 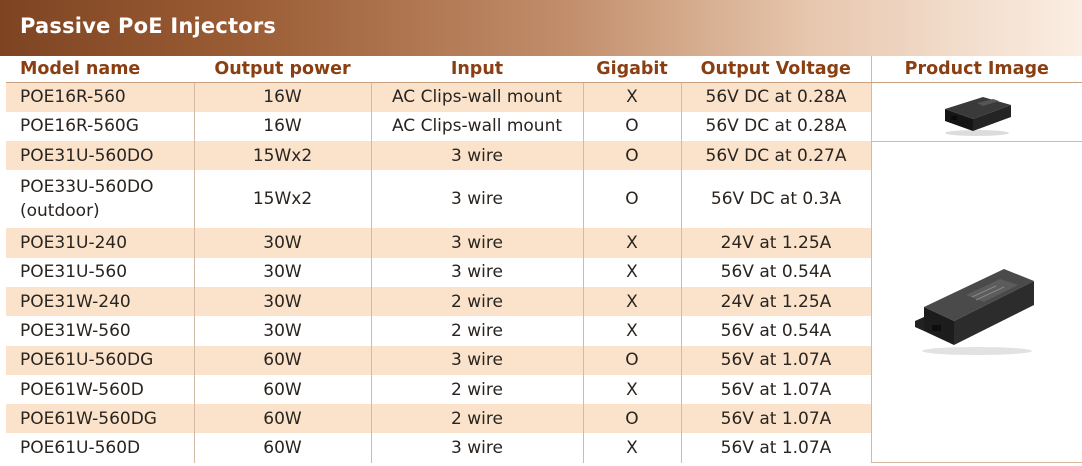 I want to click on header-bar: Passive PoE Injectors, so click(x=541, y=28).